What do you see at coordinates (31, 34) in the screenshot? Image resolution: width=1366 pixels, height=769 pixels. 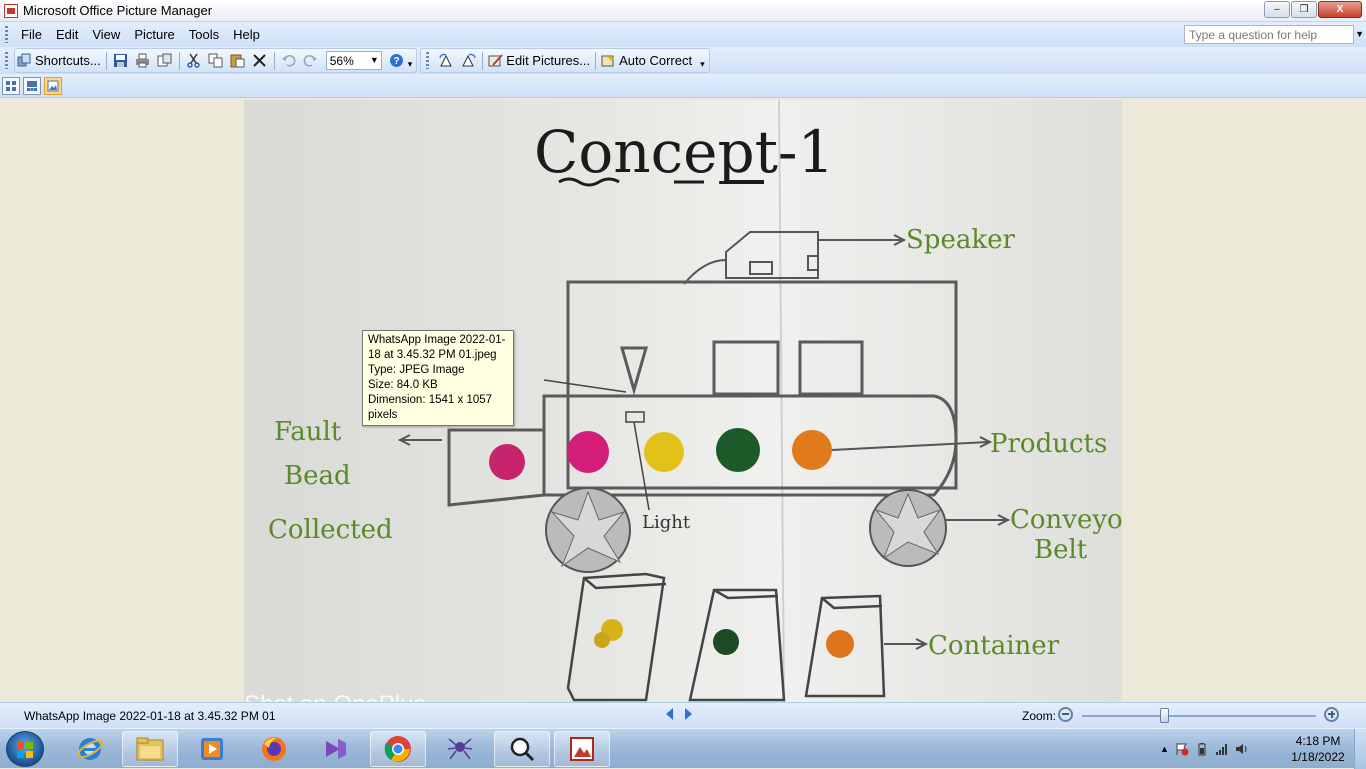 I see `menu-file: File` at bounding box center [31, 34].